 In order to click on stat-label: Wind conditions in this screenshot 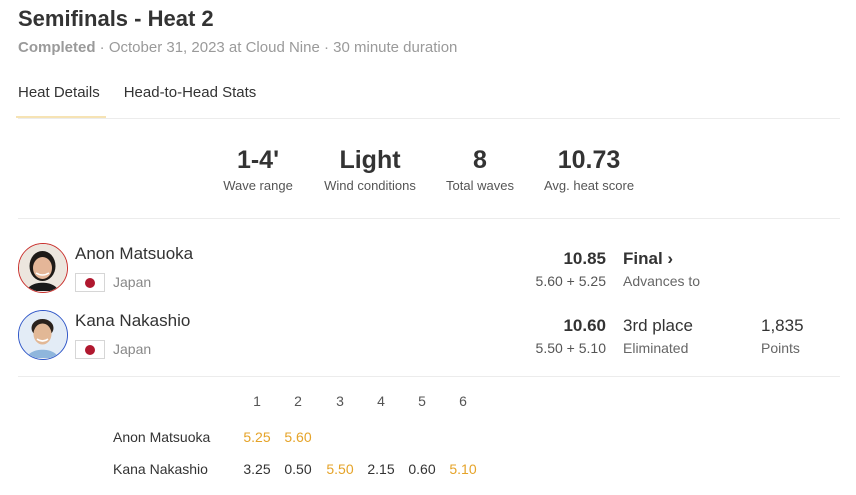, I will do `click(370, 185)`.